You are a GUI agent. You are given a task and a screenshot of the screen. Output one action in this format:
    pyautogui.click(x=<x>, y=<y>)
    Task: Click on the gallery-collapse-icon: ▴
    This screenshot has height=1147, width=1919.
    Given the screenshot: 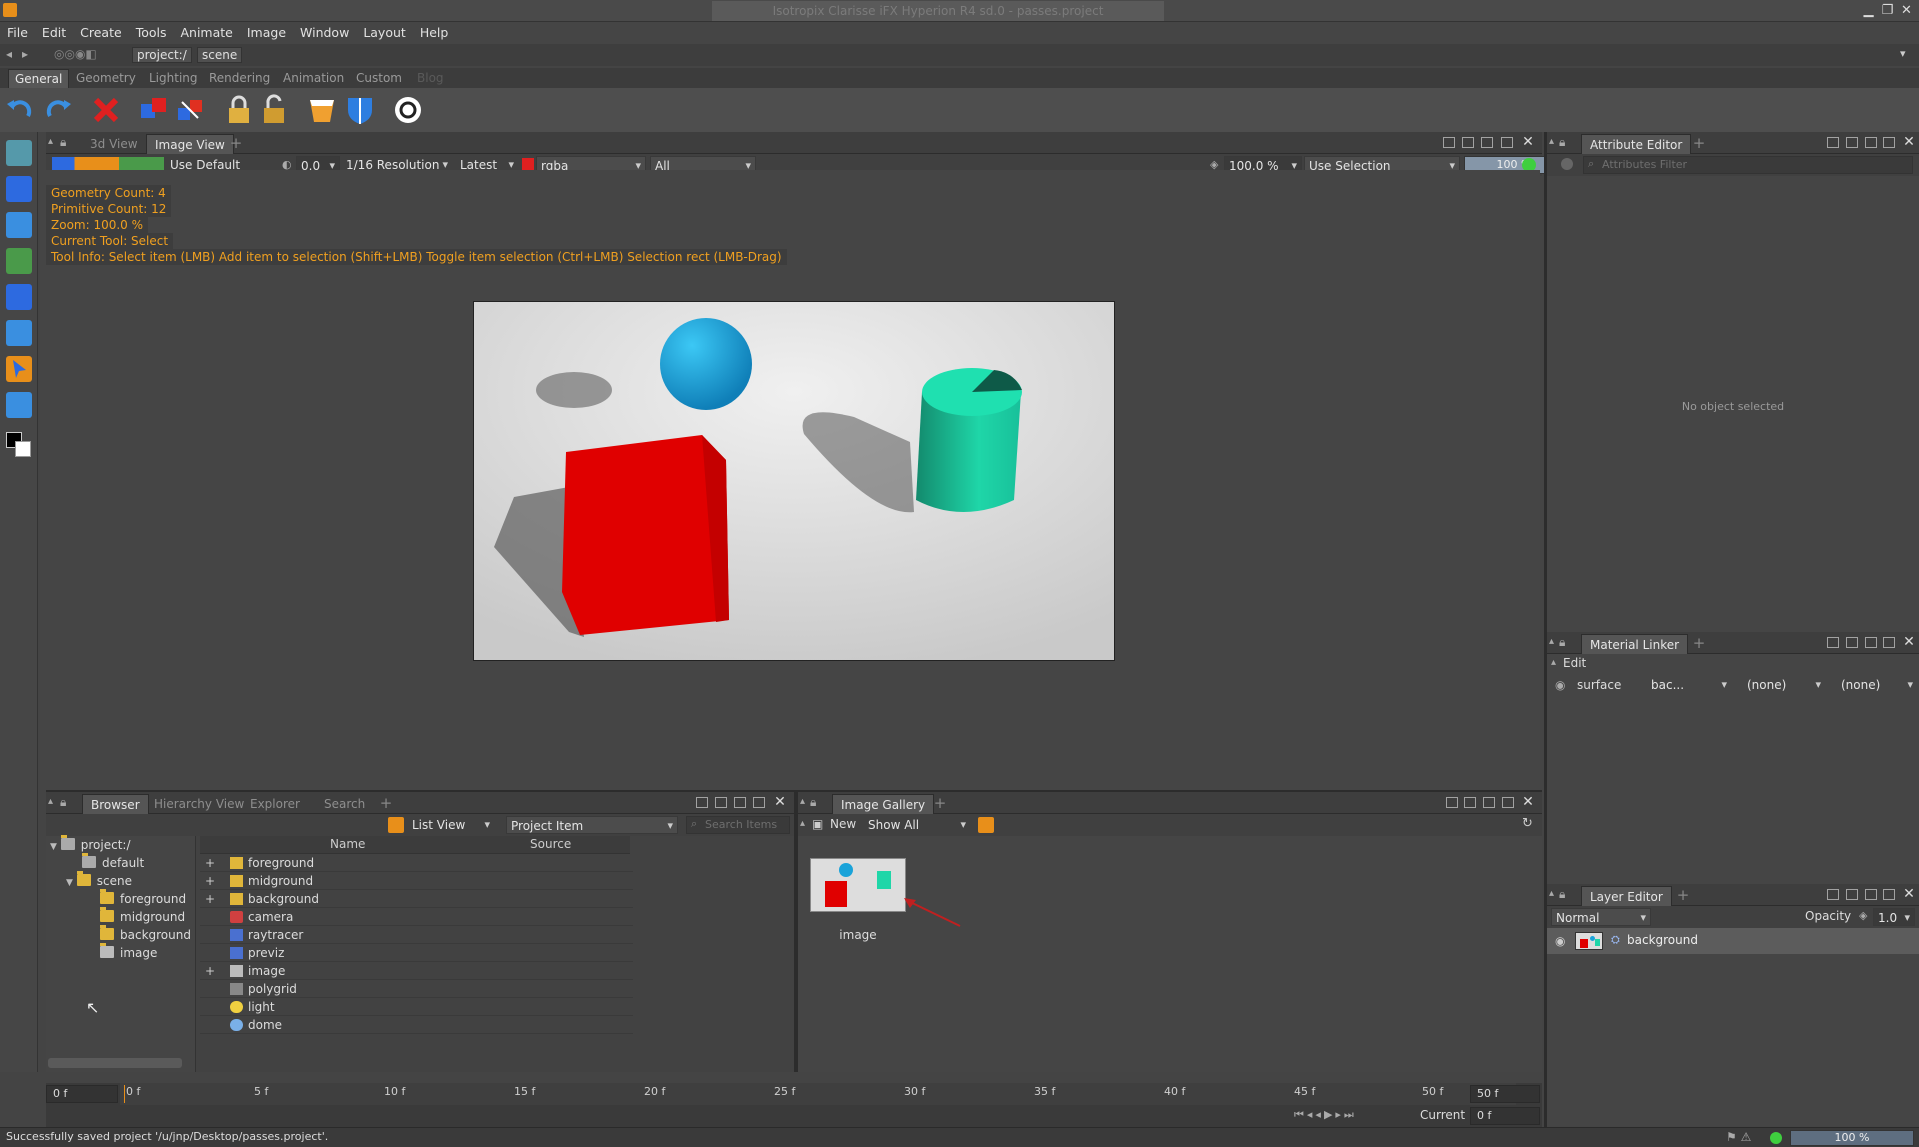 What is the action you would take?
    pyautogui.click(x=802, y=823)
    